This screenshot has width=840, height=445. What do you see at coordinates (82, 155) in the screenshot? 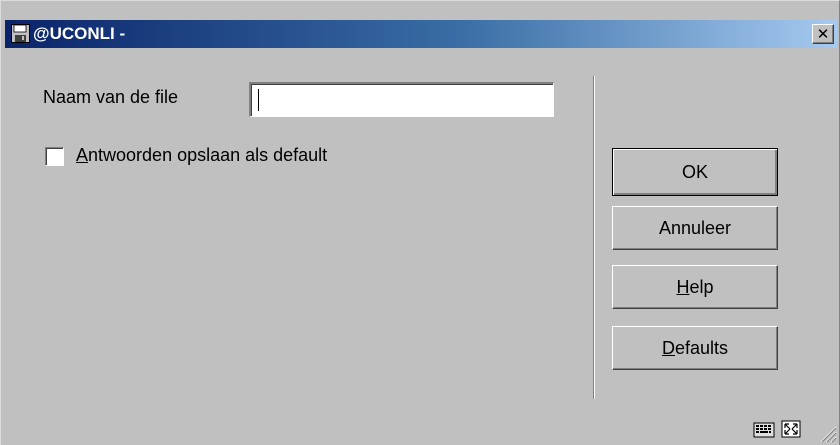
I see `save-defaults-mnemonic: A` at bounding box center [82, 155].